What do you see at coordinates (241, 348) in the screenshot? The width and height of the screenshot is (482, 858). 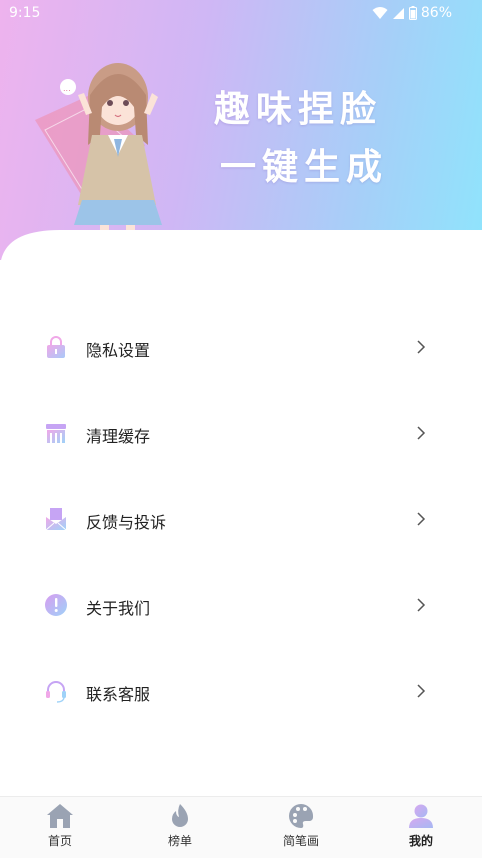 I see `menu-item-privacy: 隐私设置` at bounding box center [241, 348].